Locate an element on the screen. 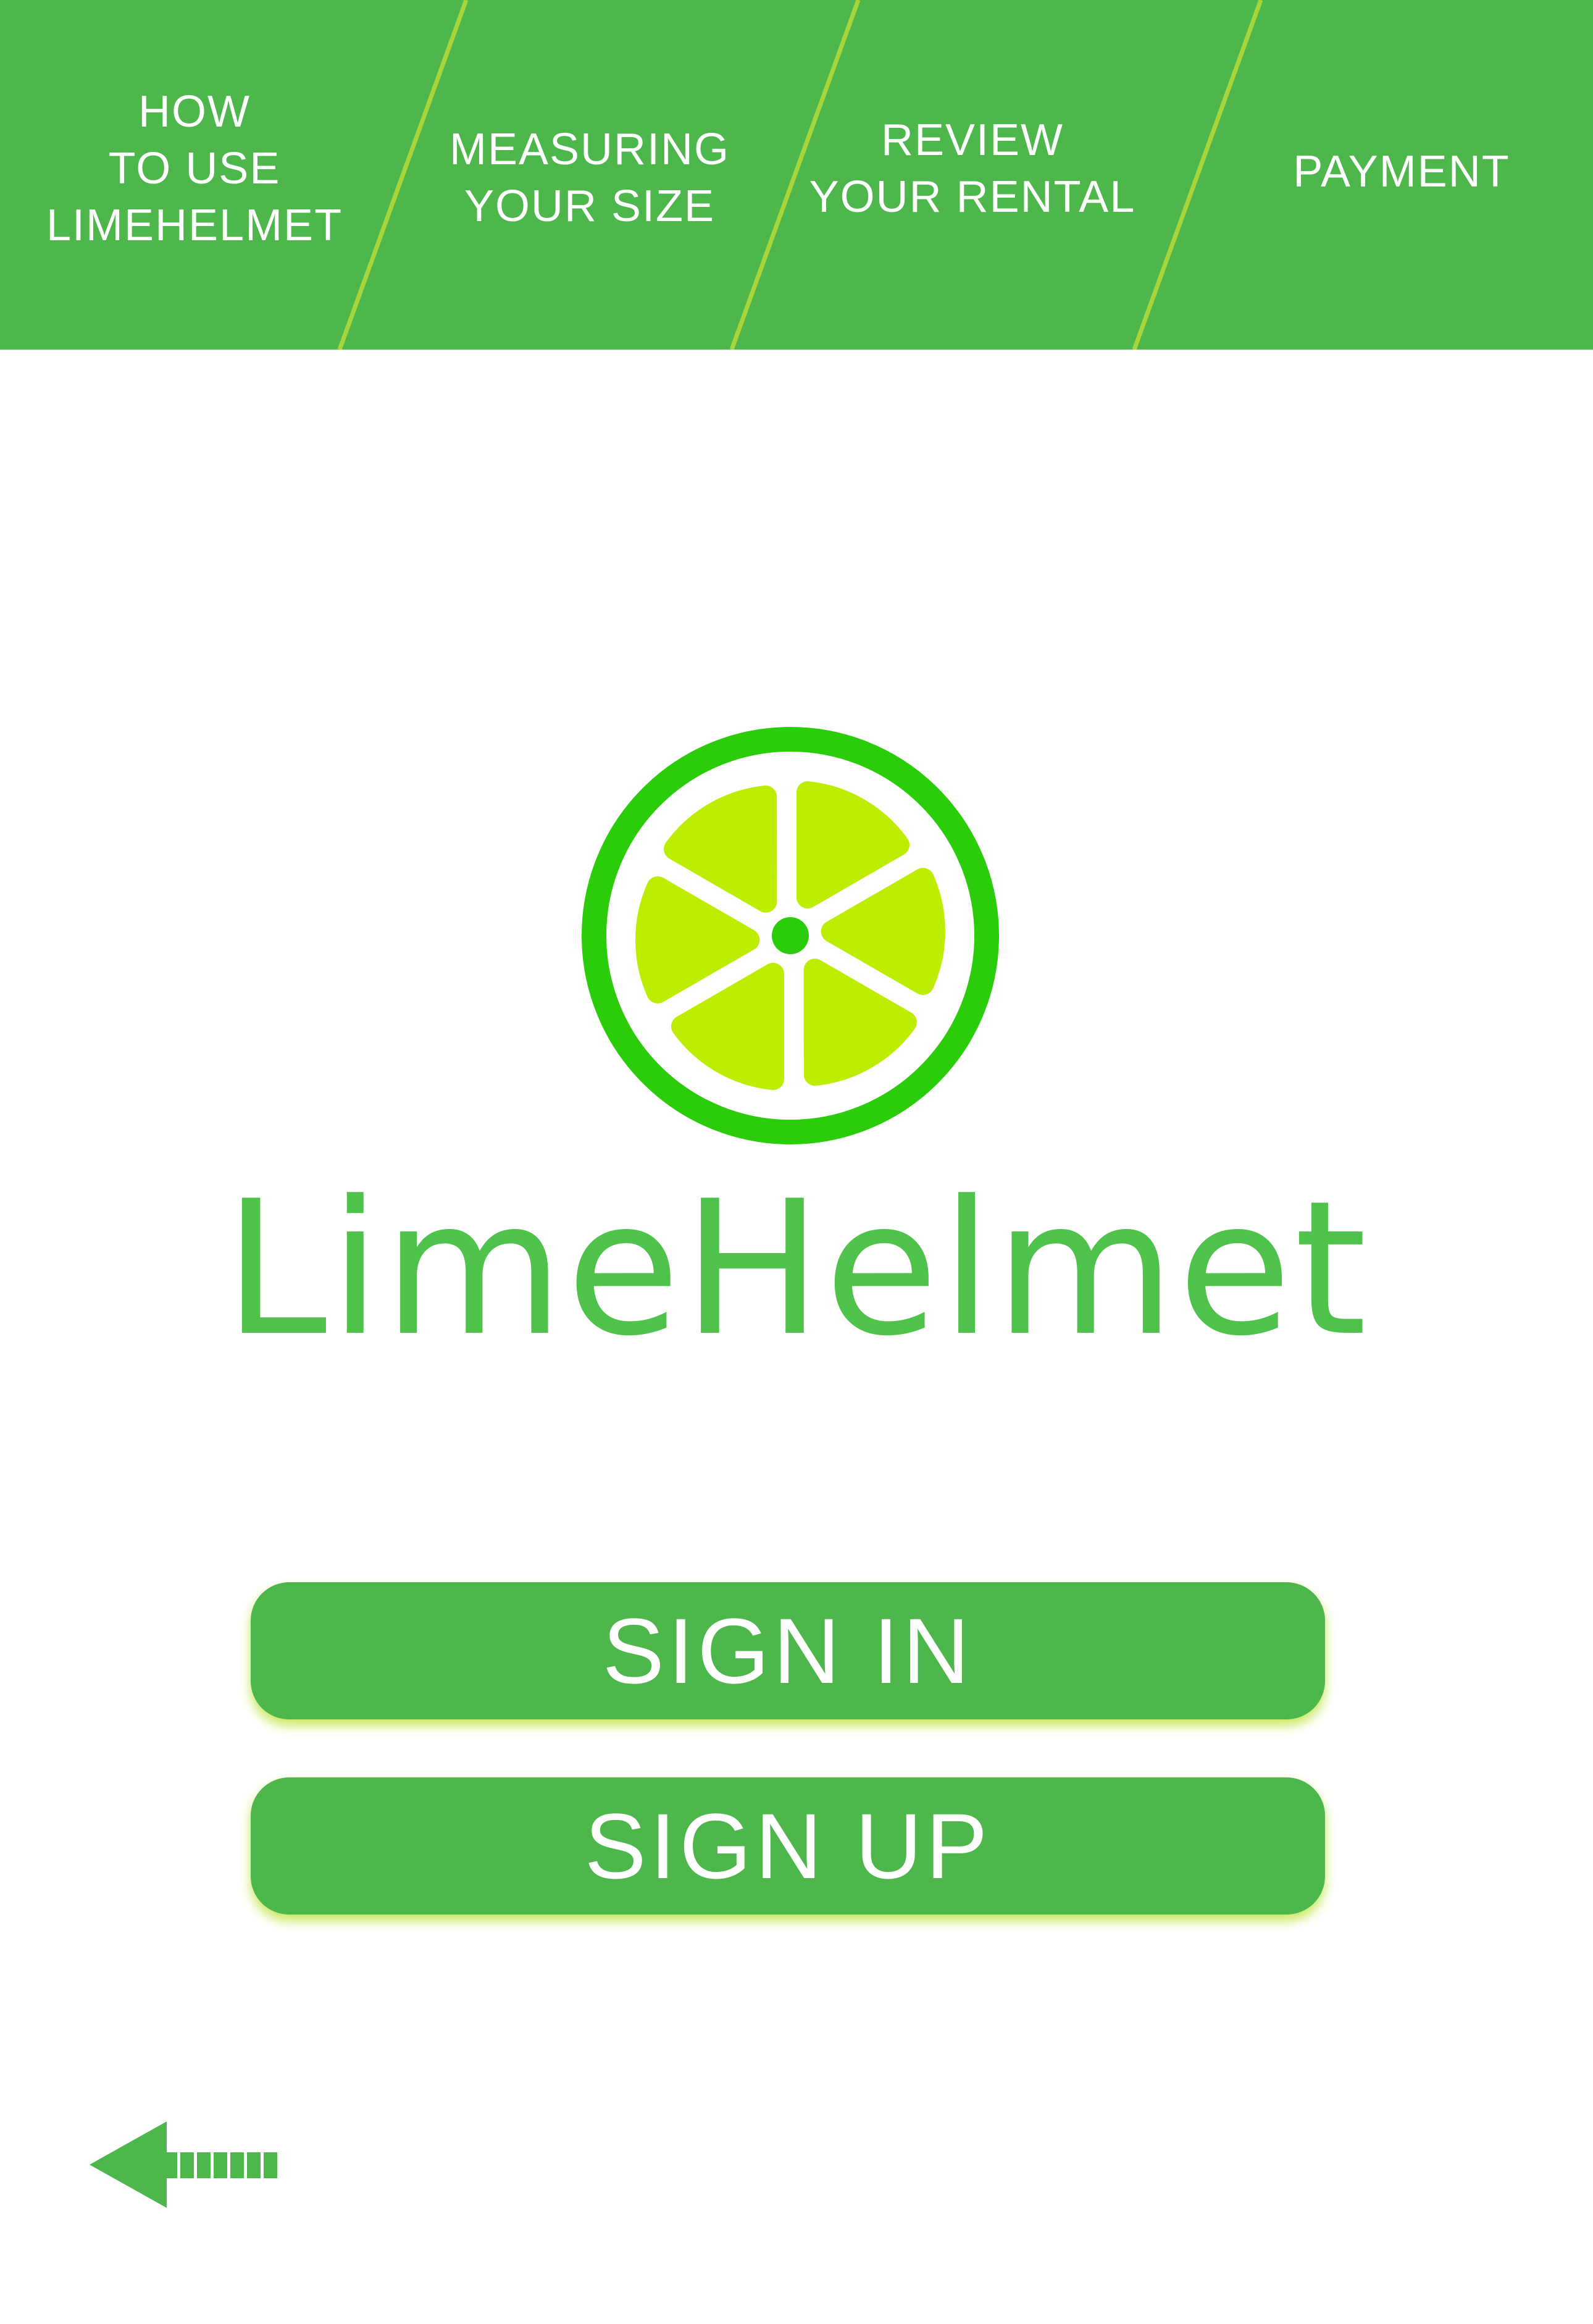 Image resolution: width=1593 pixels, height=2324 pixels. tab-payment-label: PAYMENT is located at coordinates (1402, 171).